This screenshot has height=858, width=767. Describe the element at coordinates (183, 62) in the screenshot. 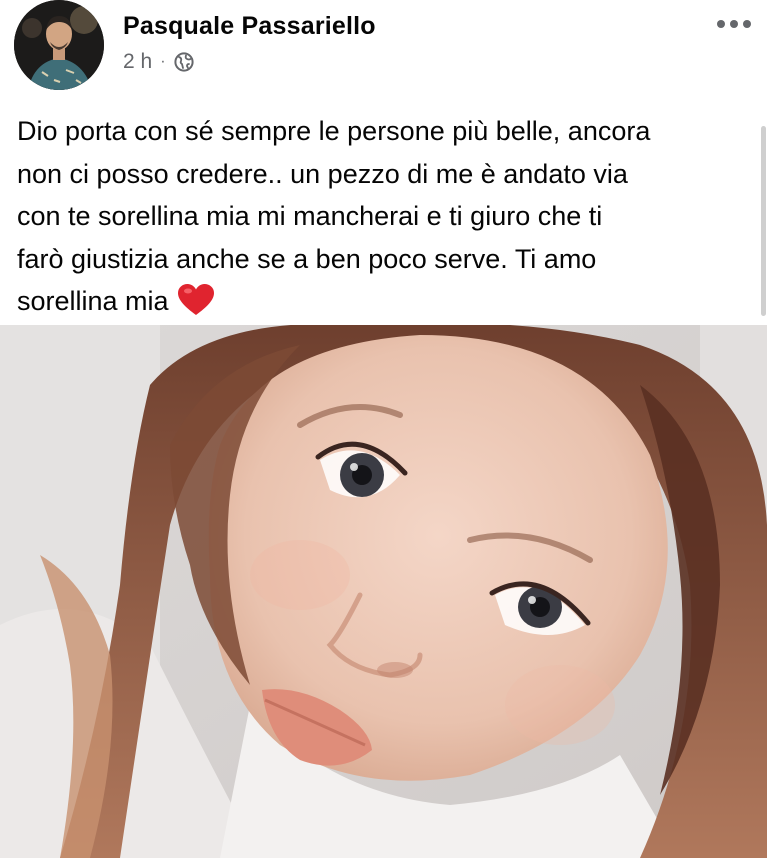

I see `globe-icon` at that location.